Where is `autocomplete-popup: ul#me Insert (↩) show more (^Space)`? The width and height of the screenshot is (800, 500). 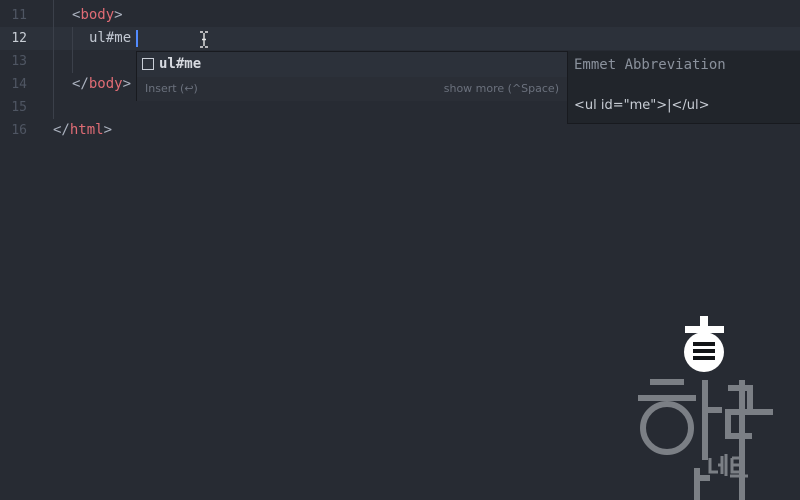
autocomplete-popup: ul#me Insert (↩) show more (^Space) is located at coordinates (352, 76).